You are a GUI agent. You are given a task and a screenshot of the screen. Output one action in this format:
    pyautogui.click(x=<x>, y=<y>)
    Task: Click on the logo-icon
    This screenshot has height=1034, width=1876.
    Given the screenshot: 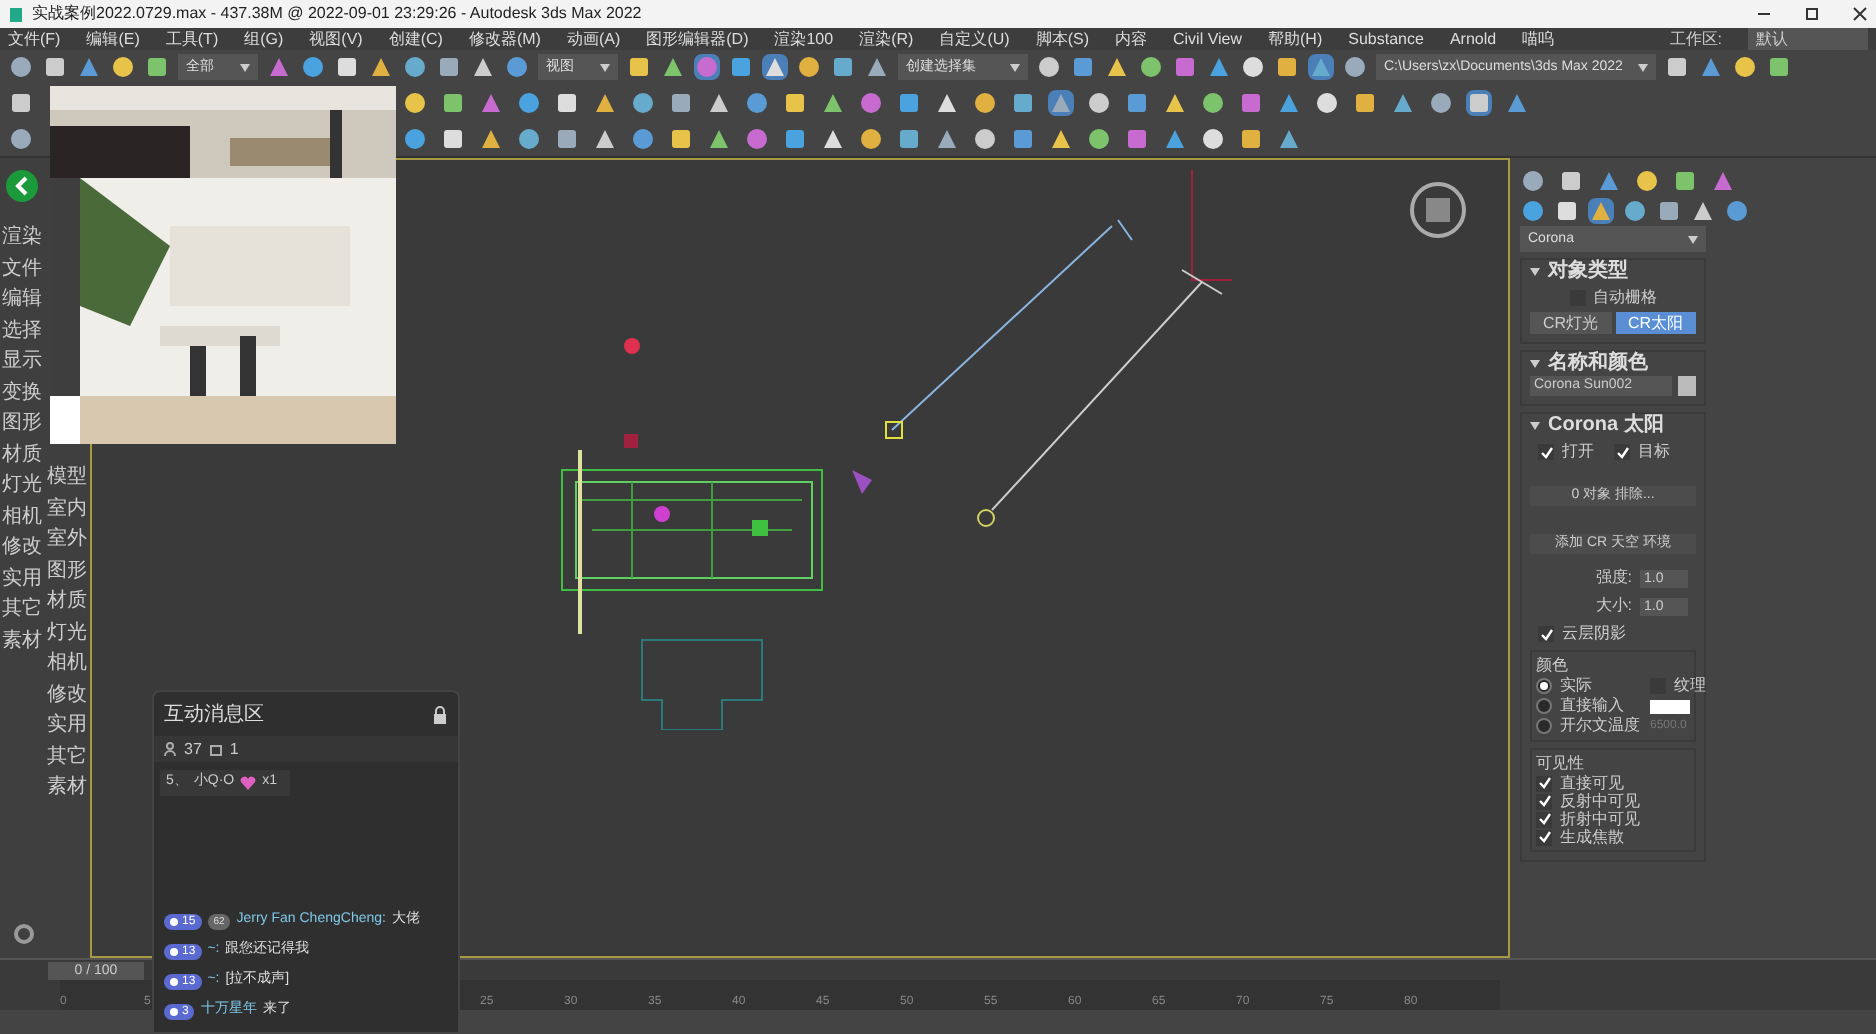 What is the action you would take?
    pyautogui.click(x=22, y=186)
    